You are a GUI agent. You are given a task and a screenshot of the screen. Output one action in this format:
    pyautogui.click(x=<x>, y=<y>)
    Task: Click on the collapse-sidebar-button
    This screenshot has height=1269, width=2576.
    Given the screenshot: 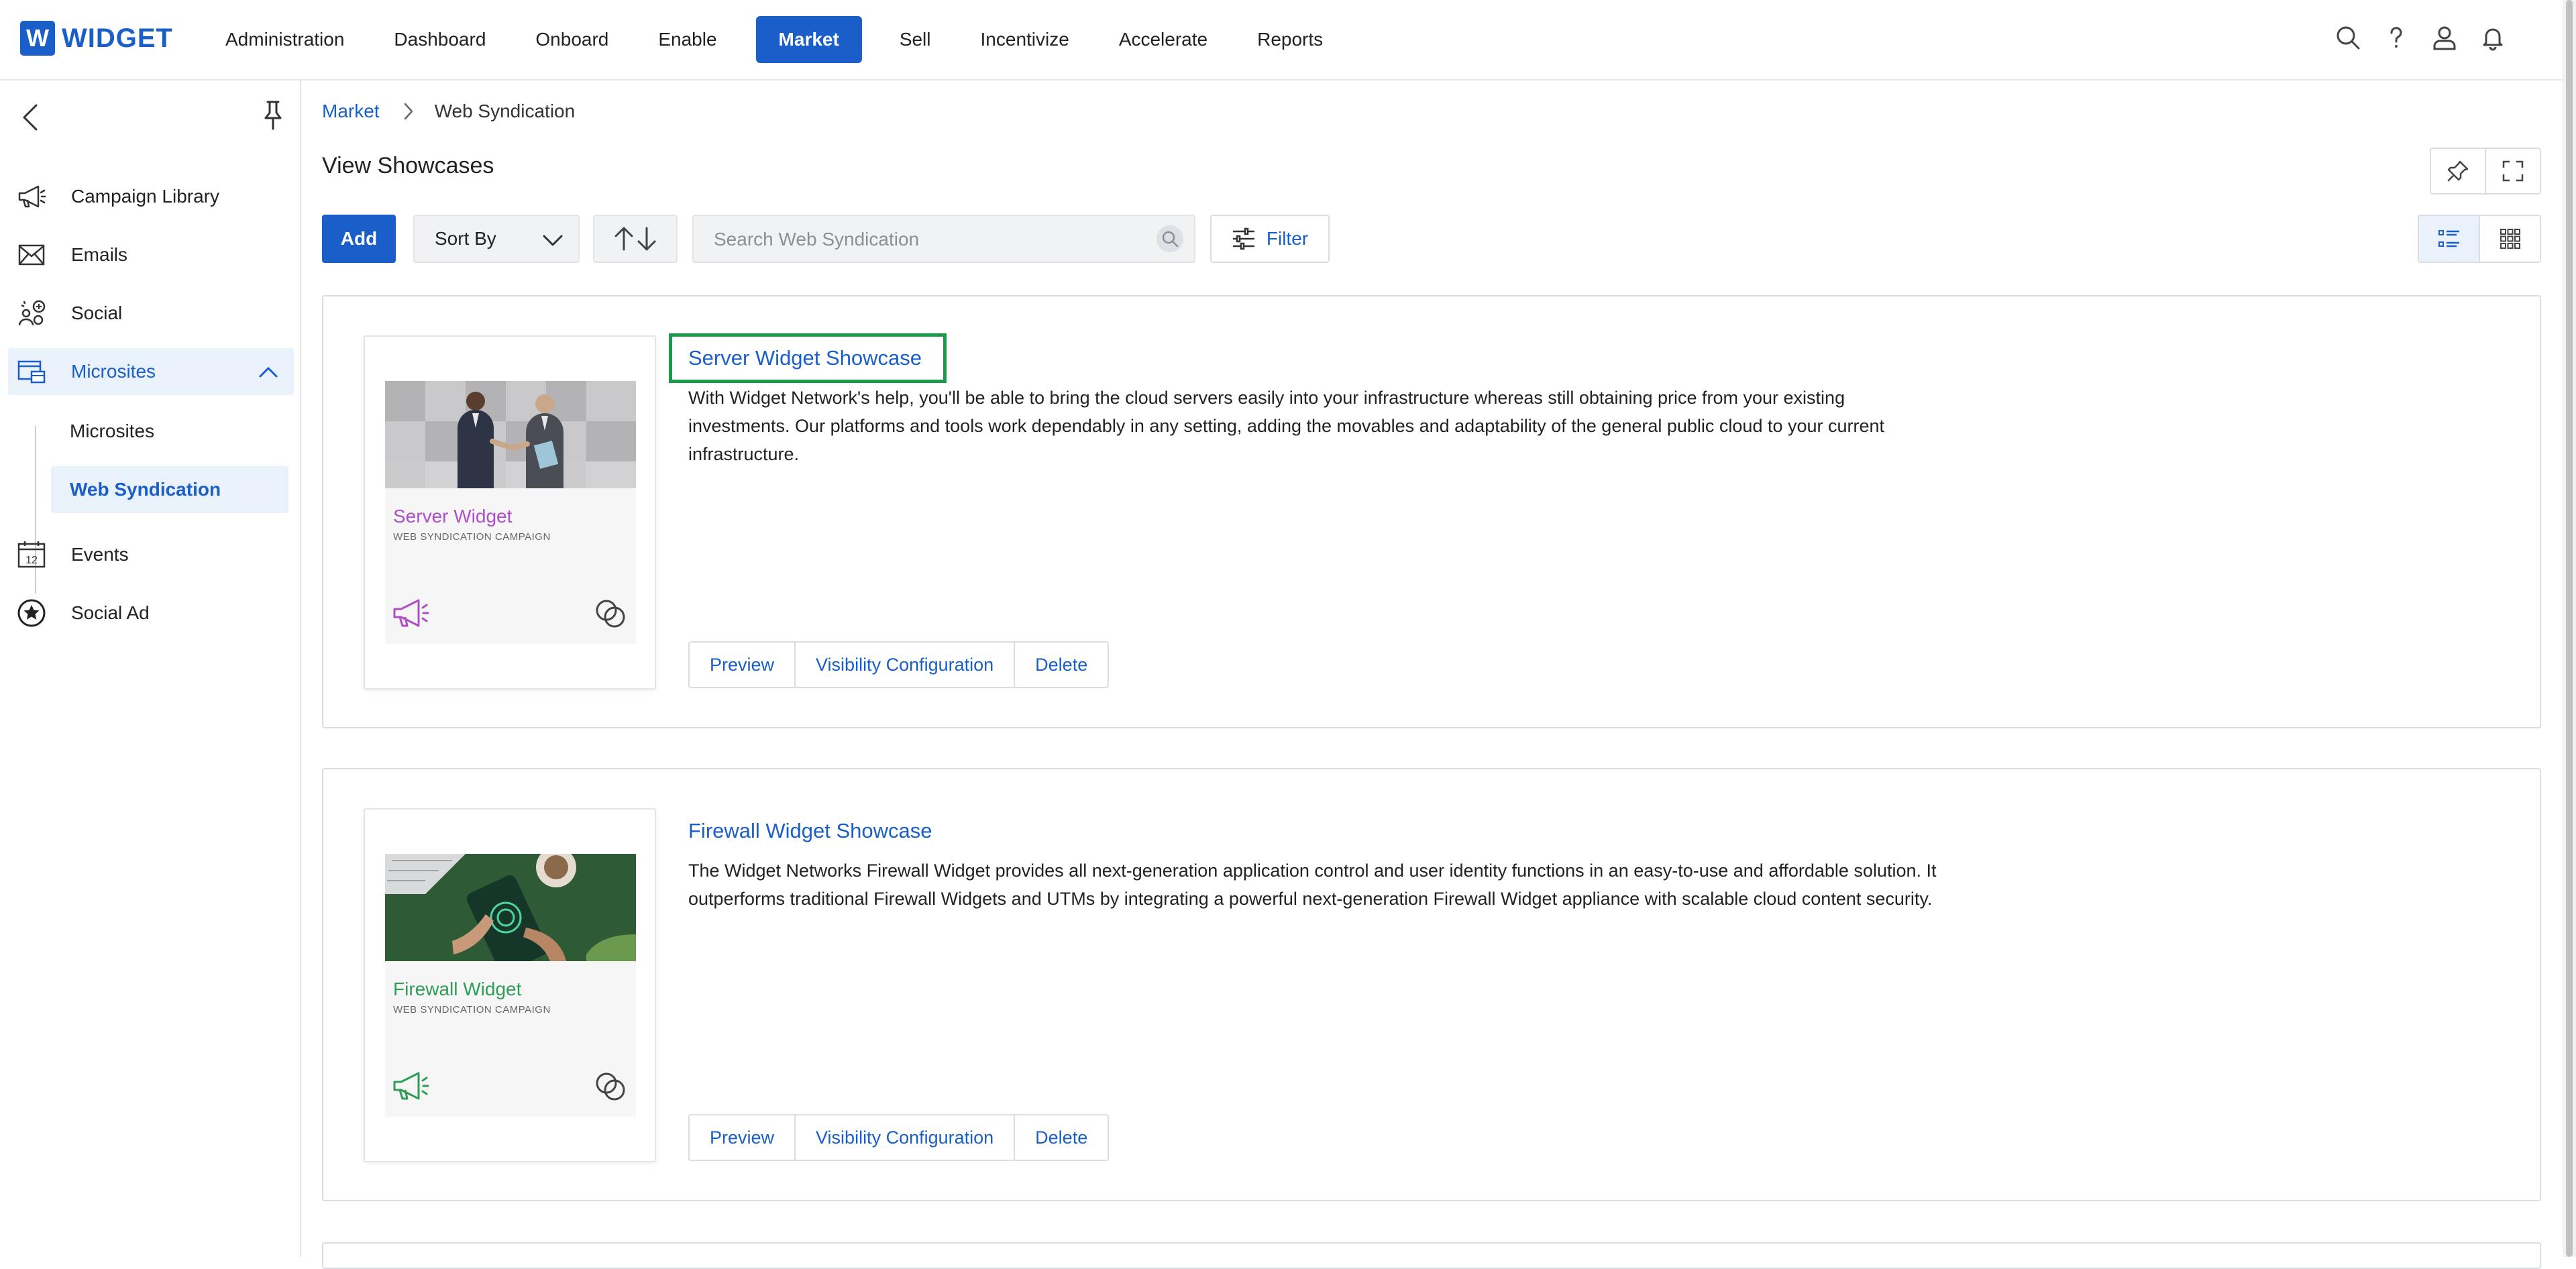 What is the action you would take?
    pyautogui.click(x=35, y=117)
    